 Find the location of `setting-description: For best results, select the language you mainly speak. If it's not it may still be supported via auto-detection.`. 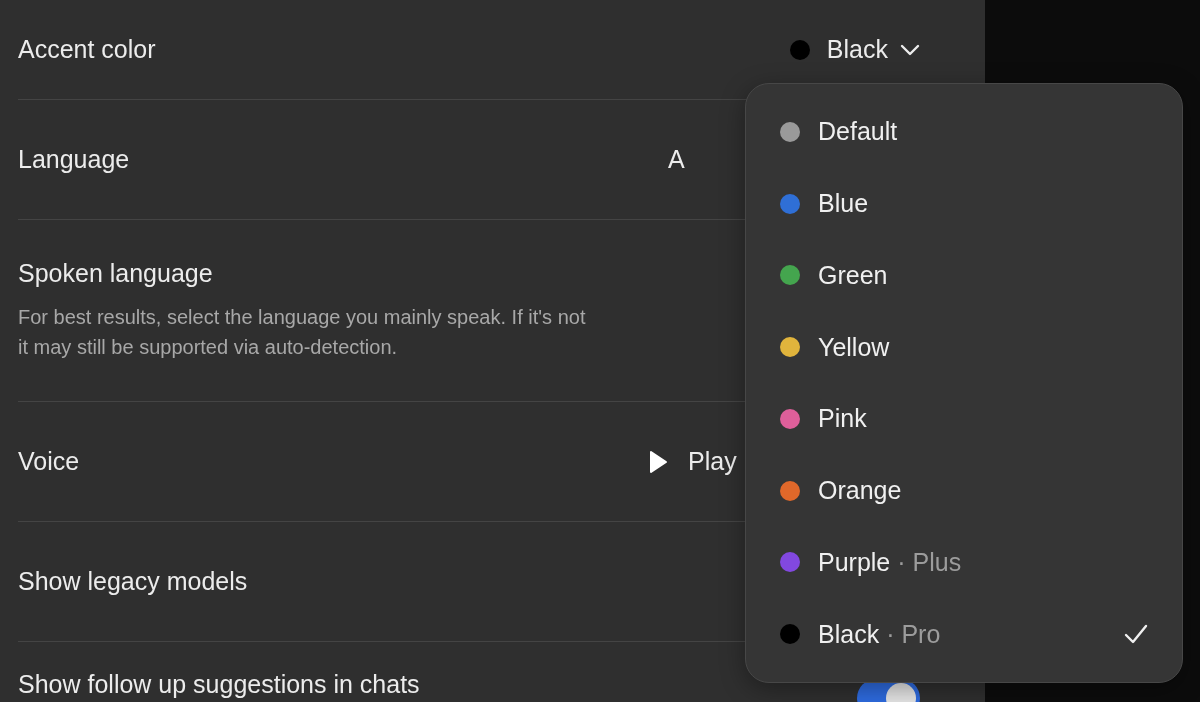

setting-description: For best results, select the language you mainly speak. If it's not it may still be supported via auto-detection. is located at coordinates (302, 332).